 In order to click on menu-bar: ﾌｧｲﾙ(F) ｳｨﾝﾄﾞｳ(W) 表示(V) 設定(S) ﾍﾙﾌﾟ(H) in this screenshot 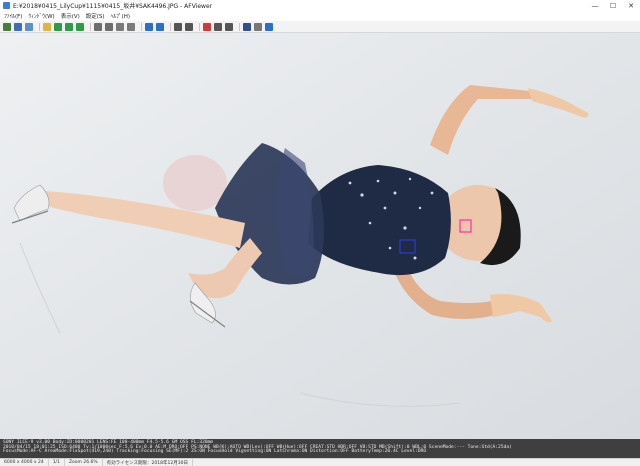, I will do `click(320, 16)`.